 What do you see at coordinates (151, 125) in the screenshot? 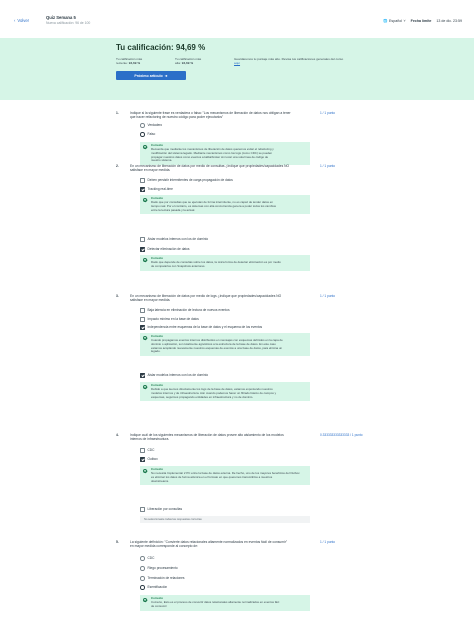
I see `option-radio: Verdadero` at bounding box center [151, 125].